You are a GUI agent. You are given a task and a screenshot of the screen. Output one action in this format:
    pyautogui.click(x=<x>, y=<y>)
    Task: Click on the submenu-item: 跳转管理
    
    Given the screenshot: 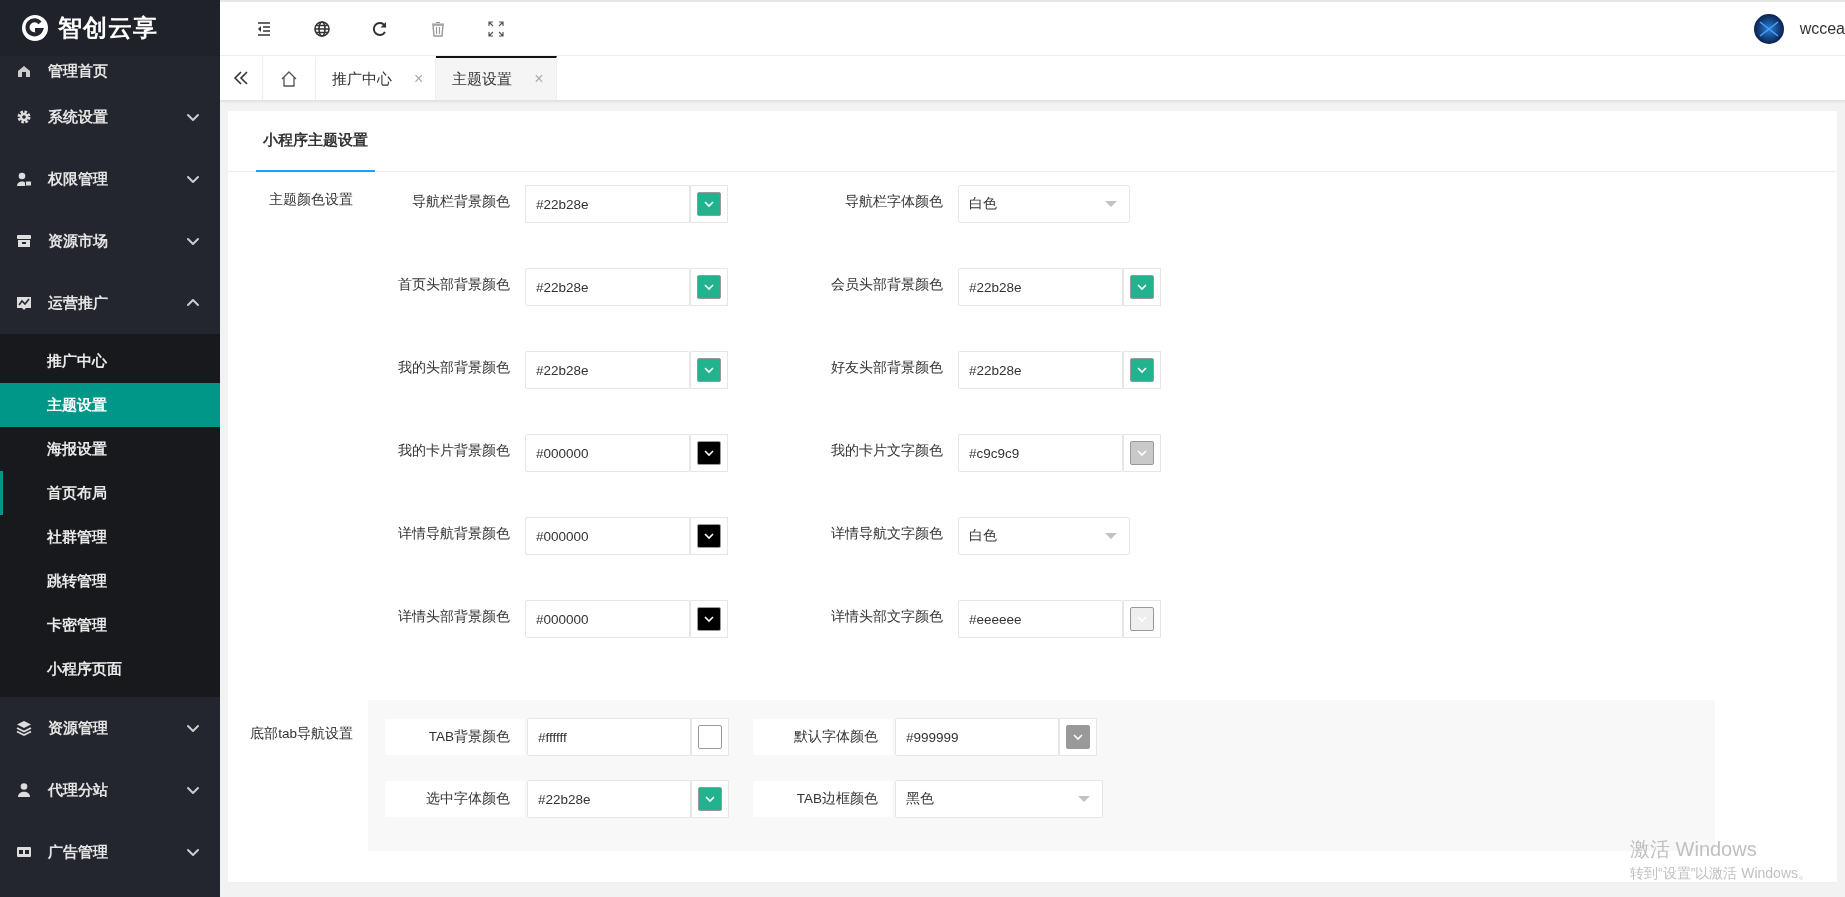 What is the action you would take?
    pyautogui.click(x=110, y=581)
    